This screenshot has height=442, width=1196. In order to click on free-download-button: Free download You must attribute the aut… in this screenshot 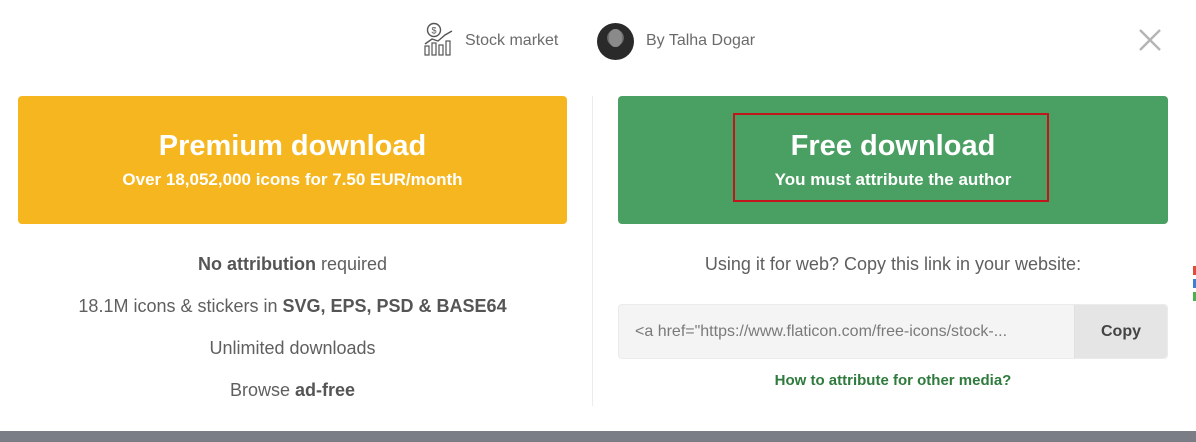, I will do `click(893, 160)`.